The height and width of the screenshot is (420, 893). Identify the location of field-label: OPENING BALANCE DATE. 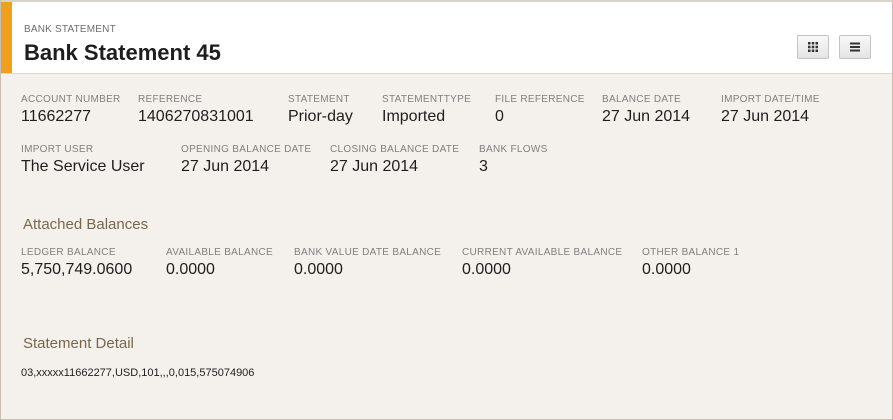
(246, 149).